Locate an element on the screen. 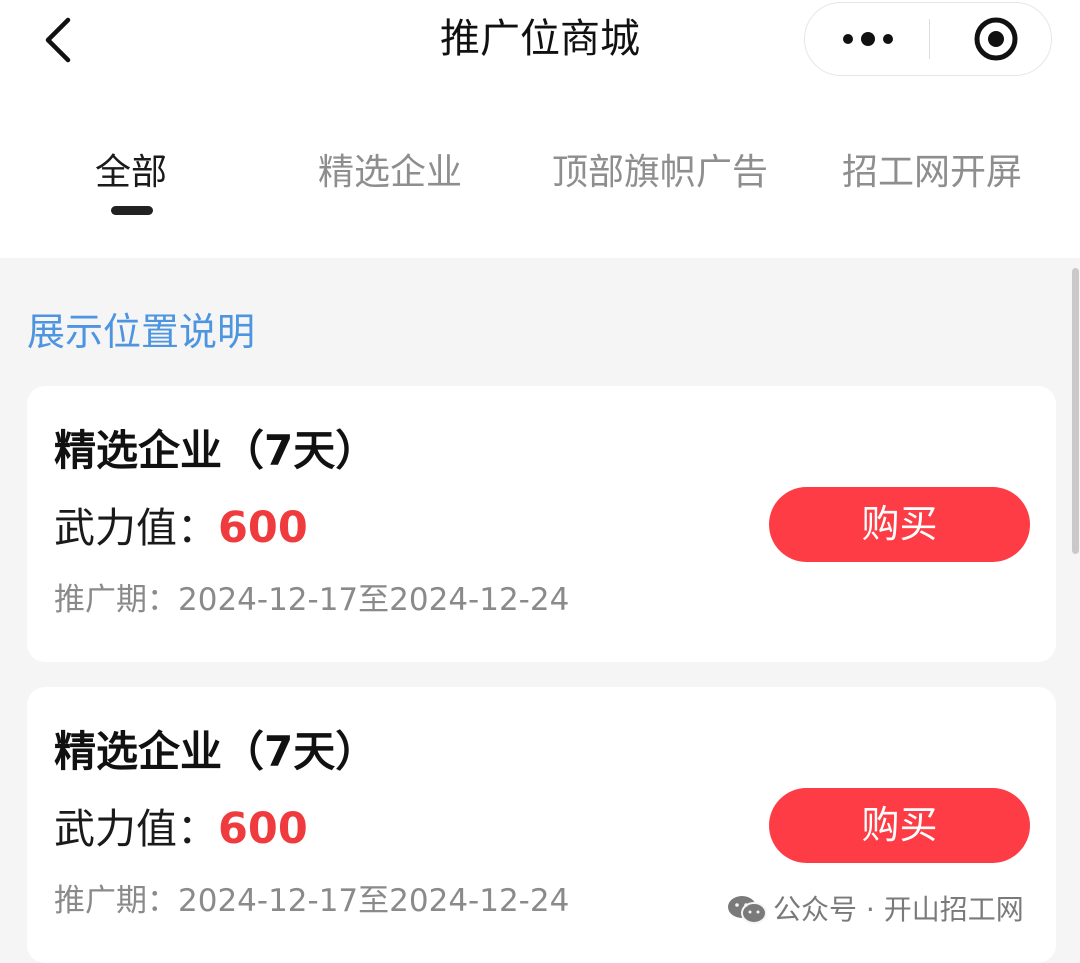 Image resolution: width=1080 pixels, height=963 pixels. more-button is located at coordinates (867, 39).